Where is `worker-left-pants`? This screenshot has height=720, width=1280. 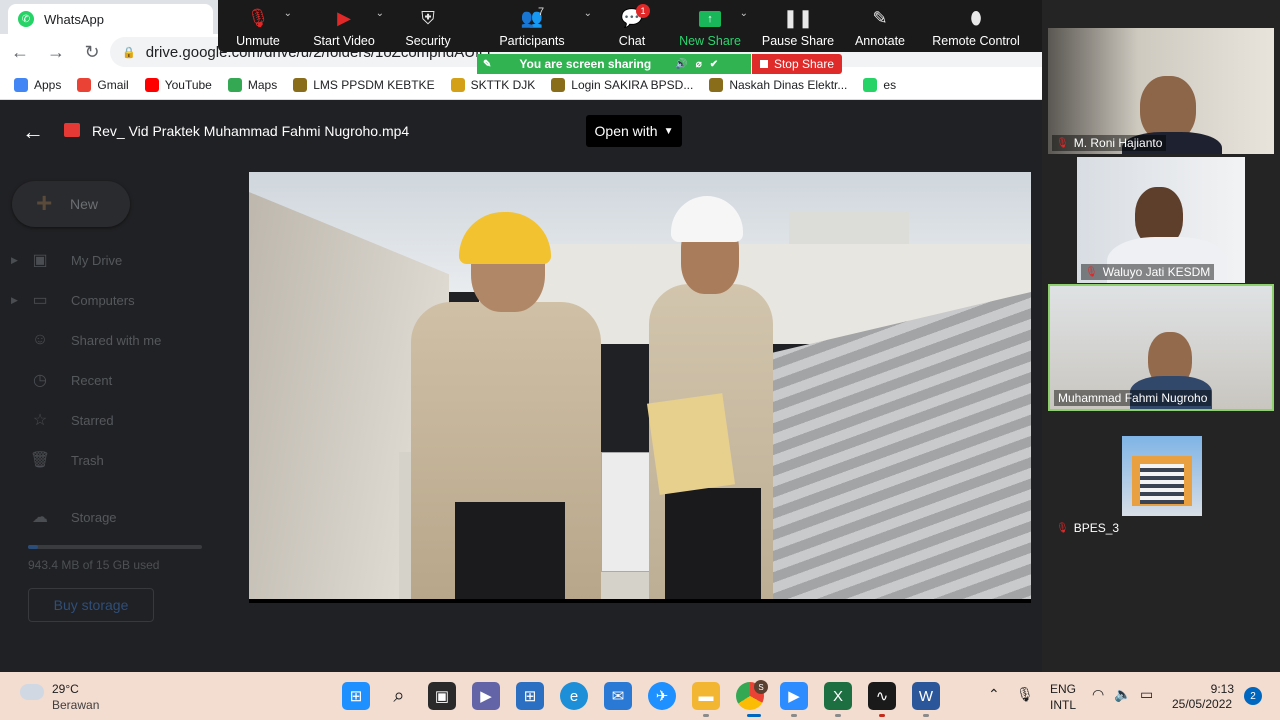 worker-left-pants is located at coordinates (510, 550).